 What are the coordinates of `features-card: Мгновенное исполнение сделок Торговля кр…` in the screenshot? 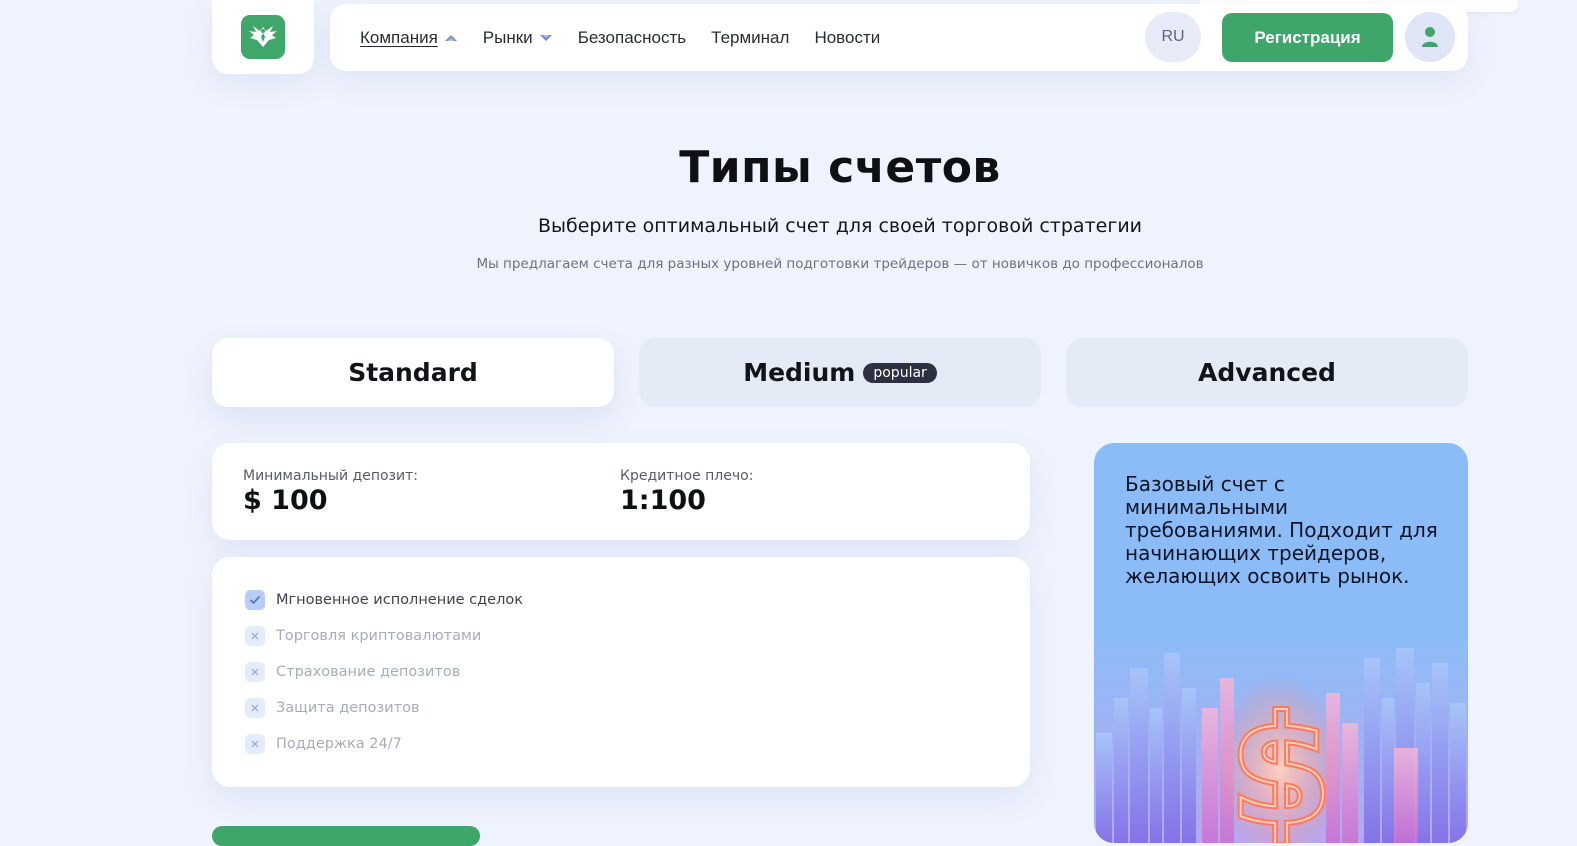 It's located at (621, 672).